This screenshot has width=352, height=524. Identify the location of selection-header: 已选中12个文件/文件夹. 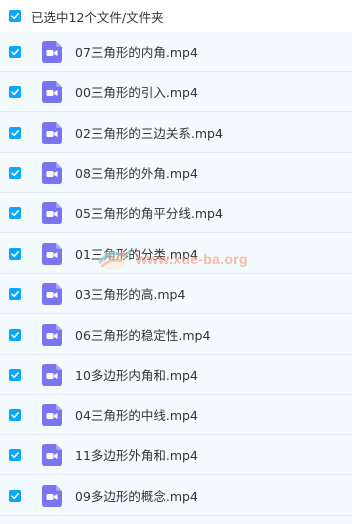
(176, 16).